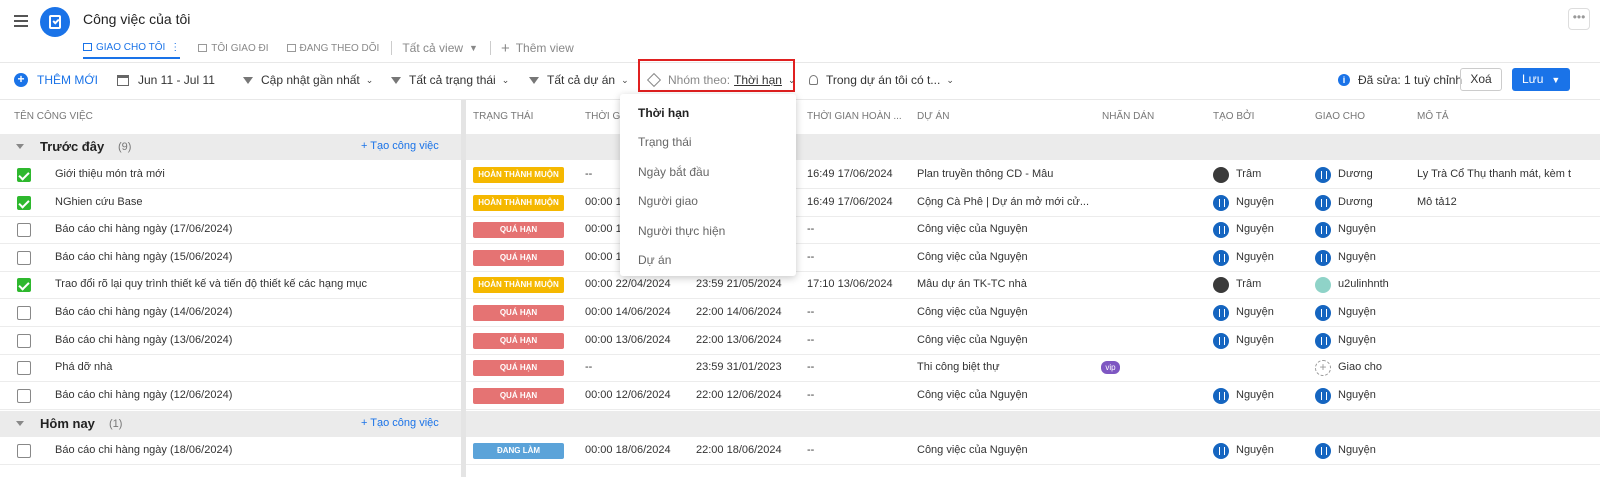 The width and height of the screenshot is (1600, 477). I want to click on add-assignee-icon: +, so click(1323, 368).